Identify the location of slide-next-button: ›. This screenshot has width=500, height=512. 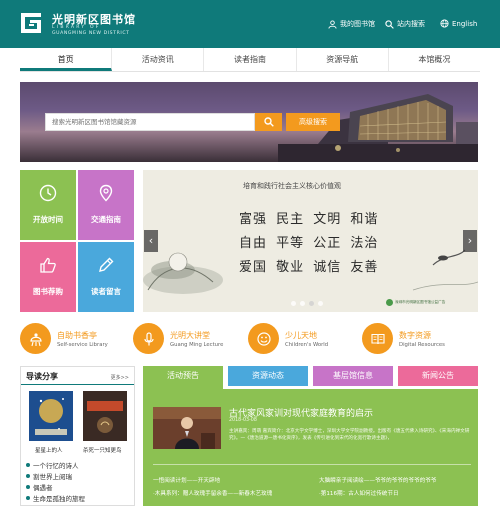
(470, 241).